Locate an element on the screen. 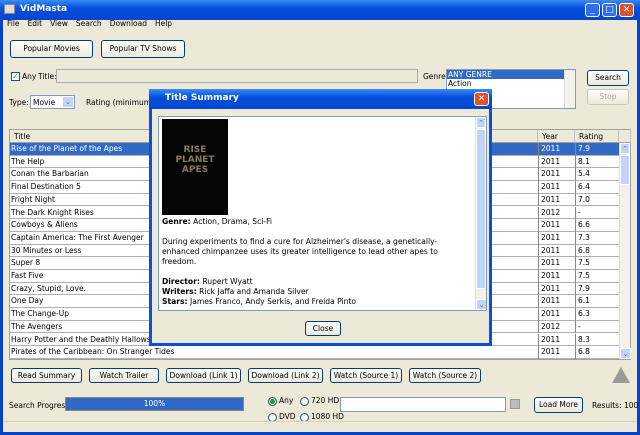 The height and width of the screenshot is (435, 640). cell-title: Conan the Barbarian is located at coordinates (50, 174).